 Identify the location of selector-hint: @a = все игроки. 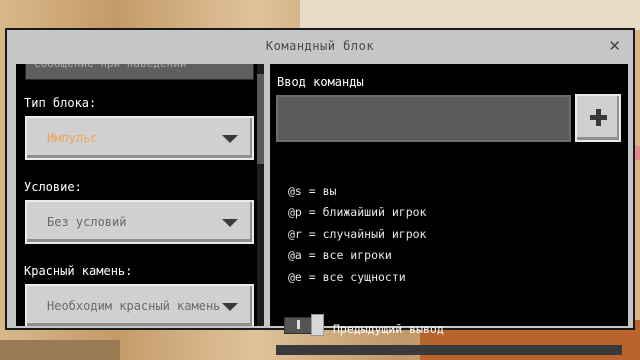
(340, 255).